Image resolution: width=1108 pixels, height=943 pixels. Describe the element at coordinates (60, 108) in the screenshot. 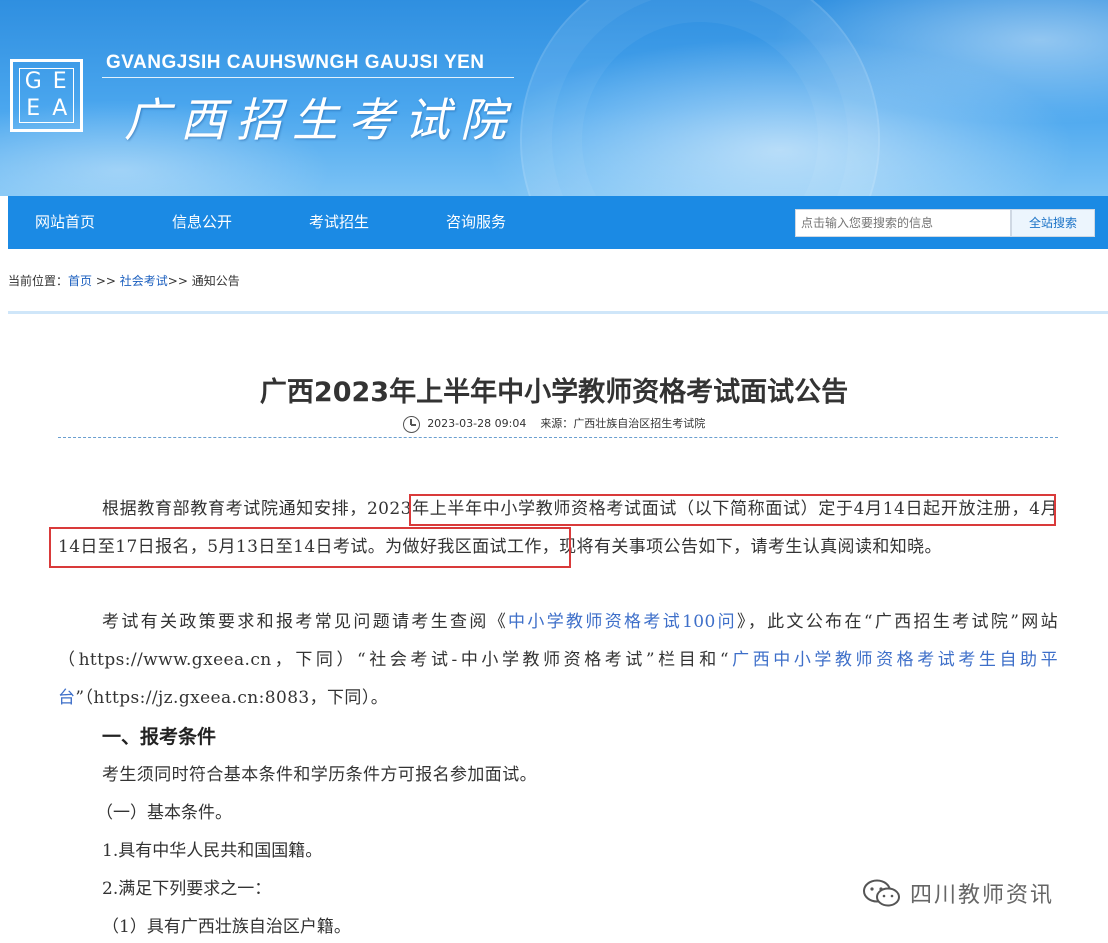

I see `logo-letter: A` at that location.